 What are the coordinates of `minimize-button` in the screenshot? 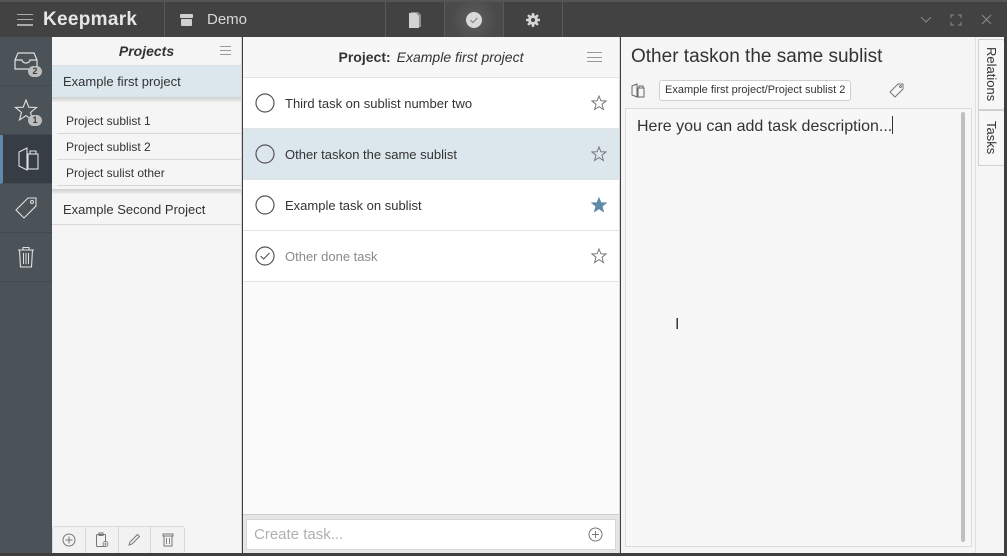 It's located at (926, 19).